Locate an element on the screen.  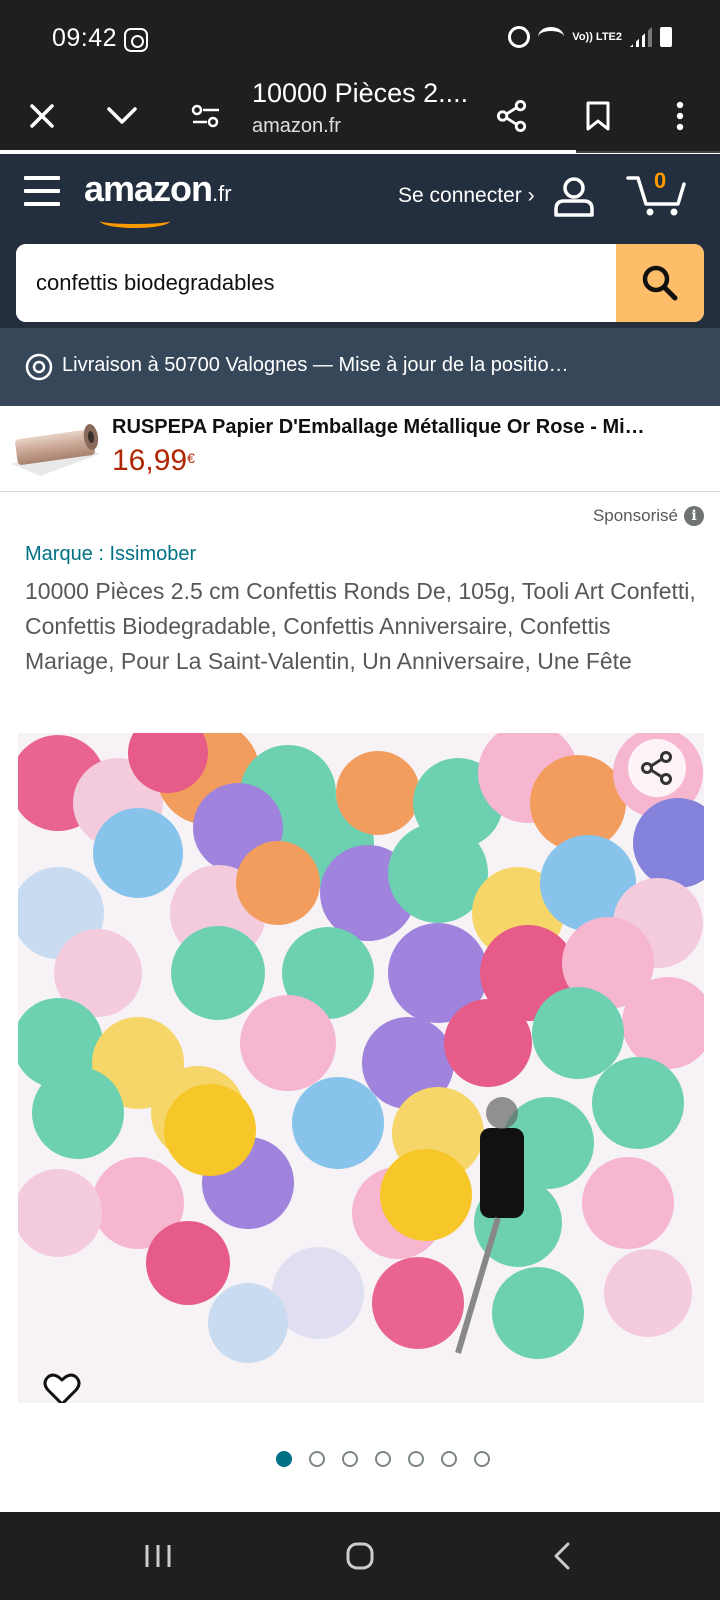
banner-price-value: 16,99 is located at coordinates (150, 460).